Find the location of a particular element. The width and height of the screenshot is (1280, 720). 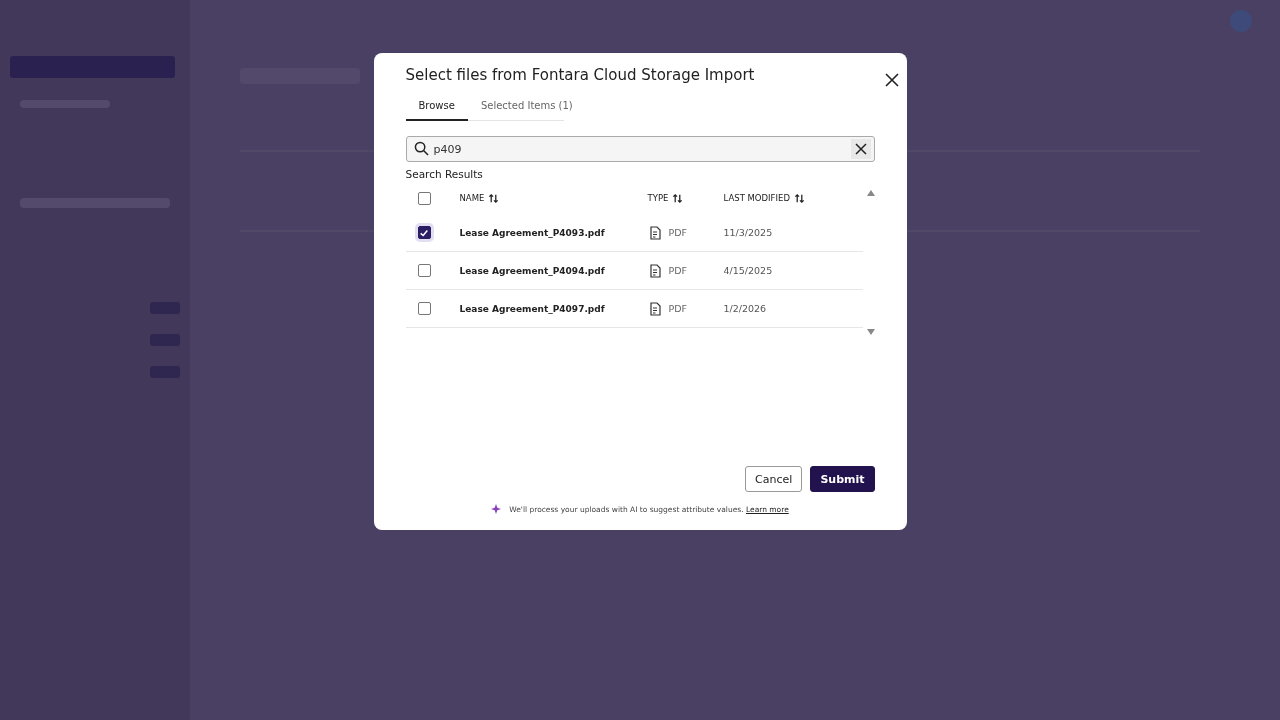

select-all-checkbox is located at coordinates (424, 198).